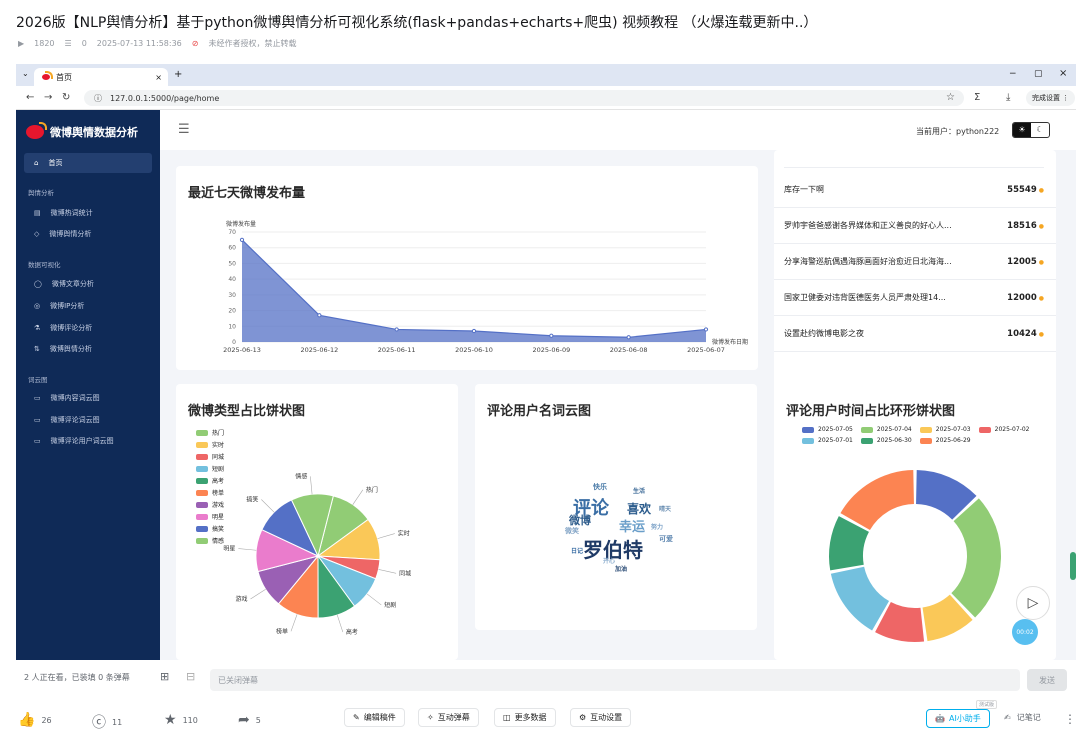  Describe the element at coordinates (67, 306) in the screenshot. I see `nav-label: 微博IP分析` at that location.